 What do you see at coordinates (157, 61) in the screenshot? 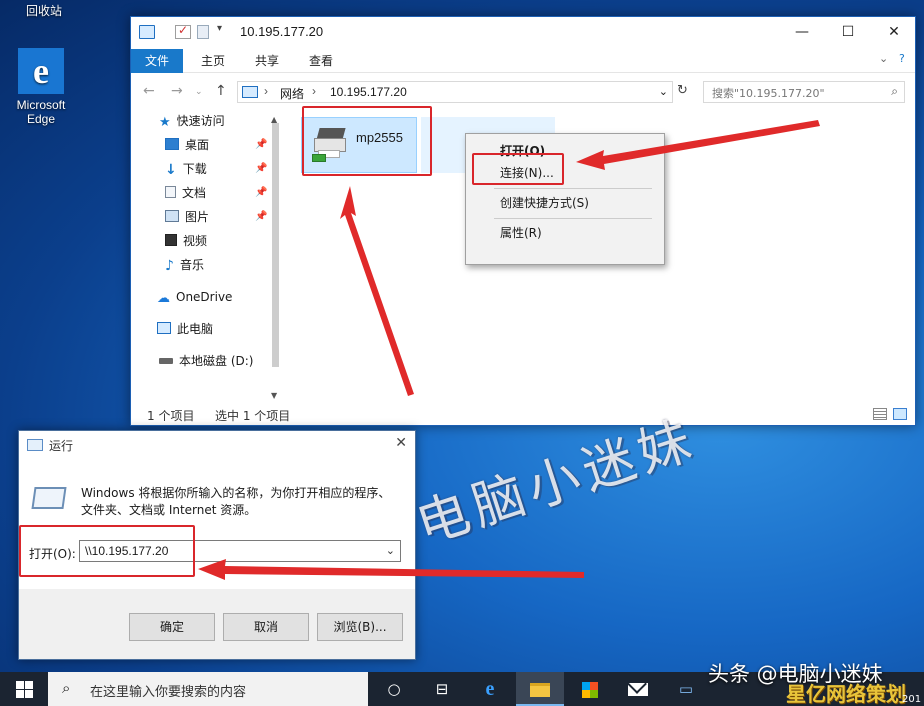
I see `tab-file: 文件` at bounding box center [157, 61].